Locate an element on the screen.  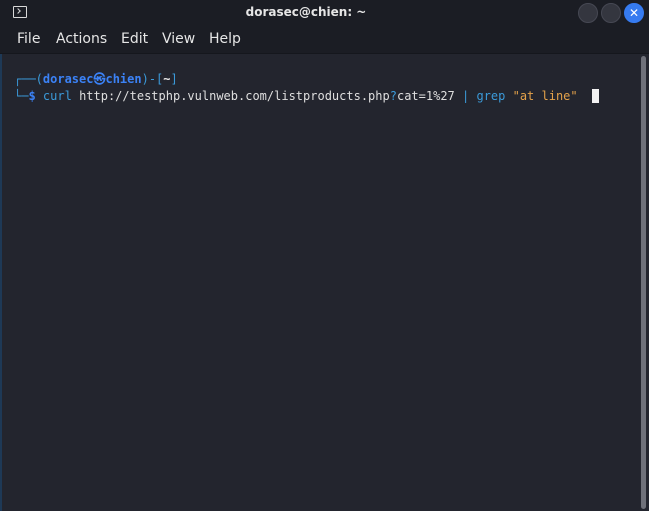
window-title: dorasec@chien: ~ is located at coordinates (306, 12).